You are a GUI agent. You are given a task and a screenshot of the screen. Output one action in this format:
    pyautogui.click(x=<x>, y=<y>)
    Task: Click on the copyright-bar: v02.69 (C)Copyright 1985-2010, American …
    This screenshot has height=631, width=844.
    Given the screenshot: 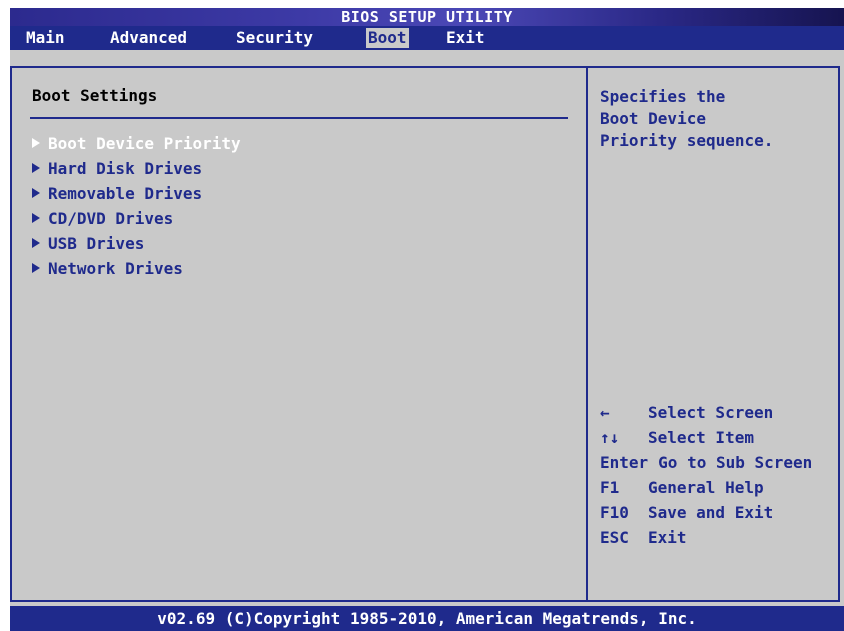 What is the action you would take?
    pyautogui.click(x=427, y=618)
    